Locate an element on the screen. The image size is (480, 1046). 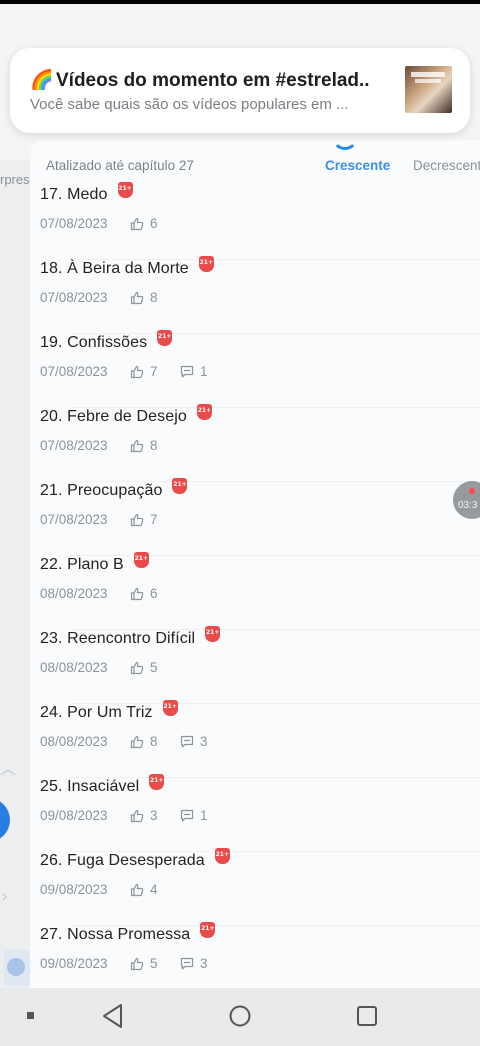
chapter-title: 26. Fuga Desesperada is located at coordinates (122, 860).